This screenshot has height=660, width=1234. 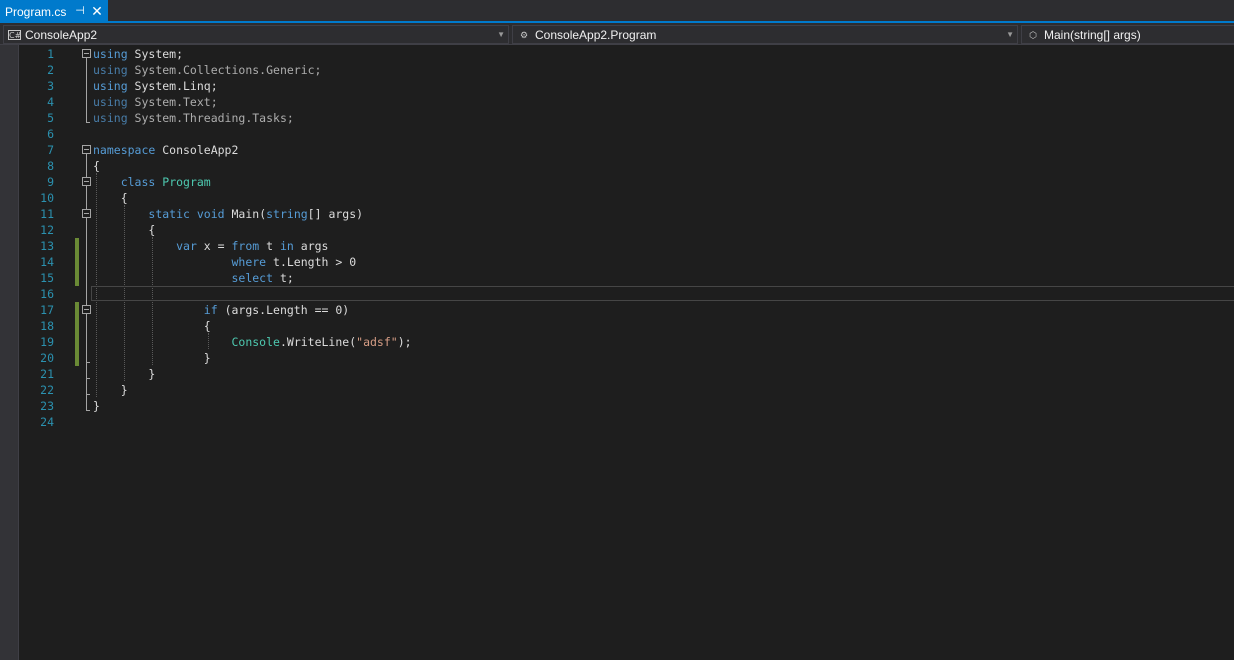 I want to click on code-line: select t;, so click(x=193, y=278).